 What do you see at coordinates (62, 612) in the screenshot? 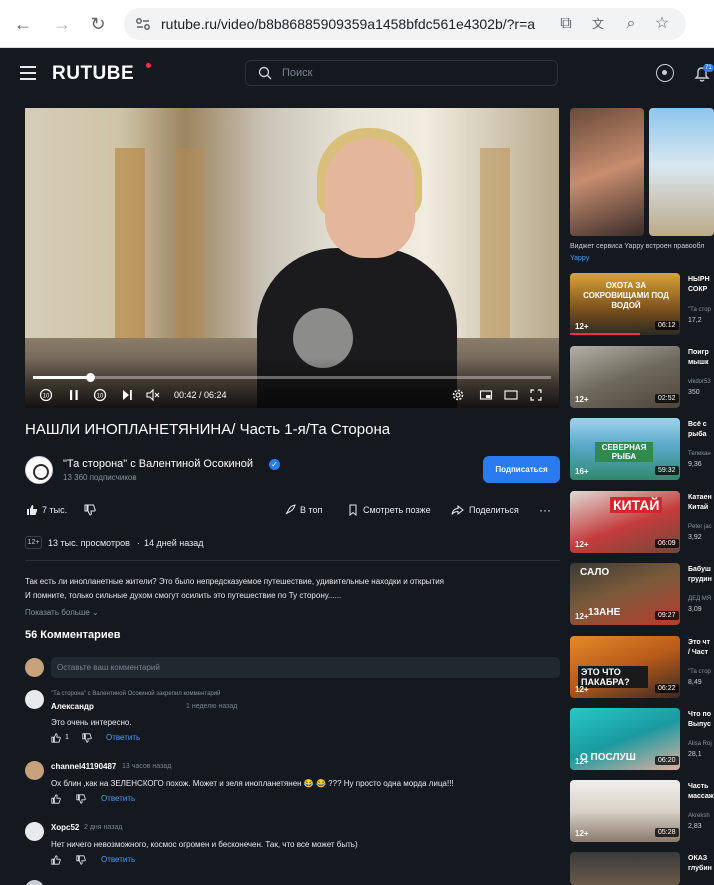
I see `show-more-link: Показать больше ⌄` at bounding box center [62, 612].